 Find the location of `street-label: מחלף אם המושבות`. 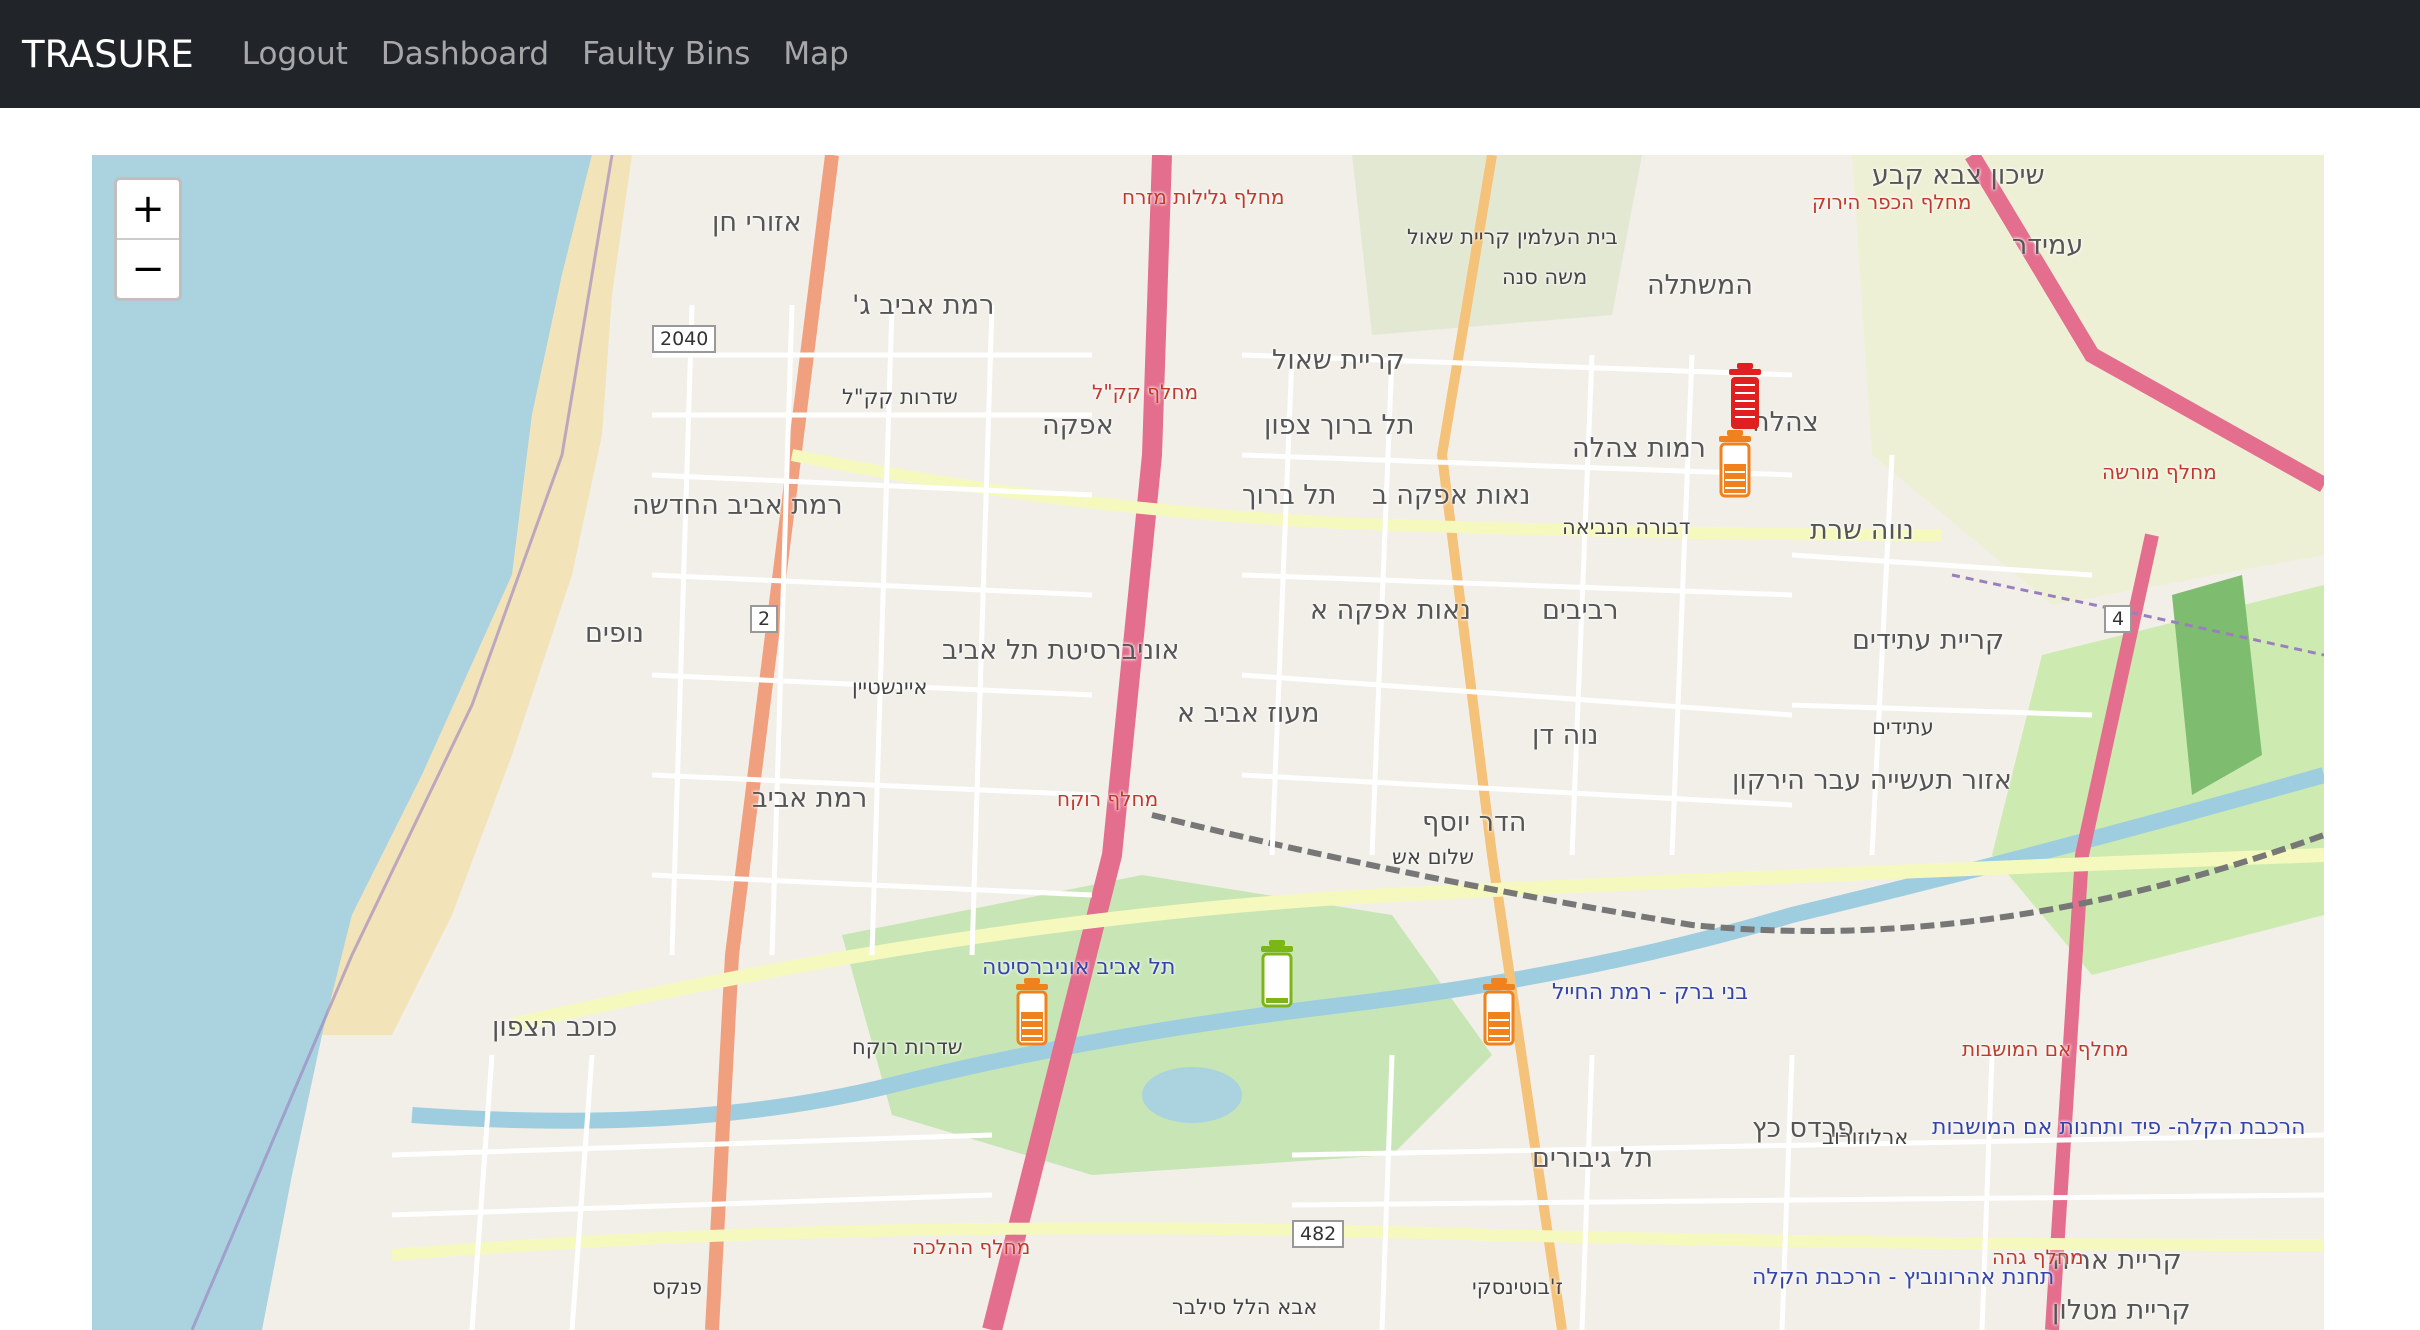

street-label: מחלף אם המושבות is located at coordinates (2045, 1049).